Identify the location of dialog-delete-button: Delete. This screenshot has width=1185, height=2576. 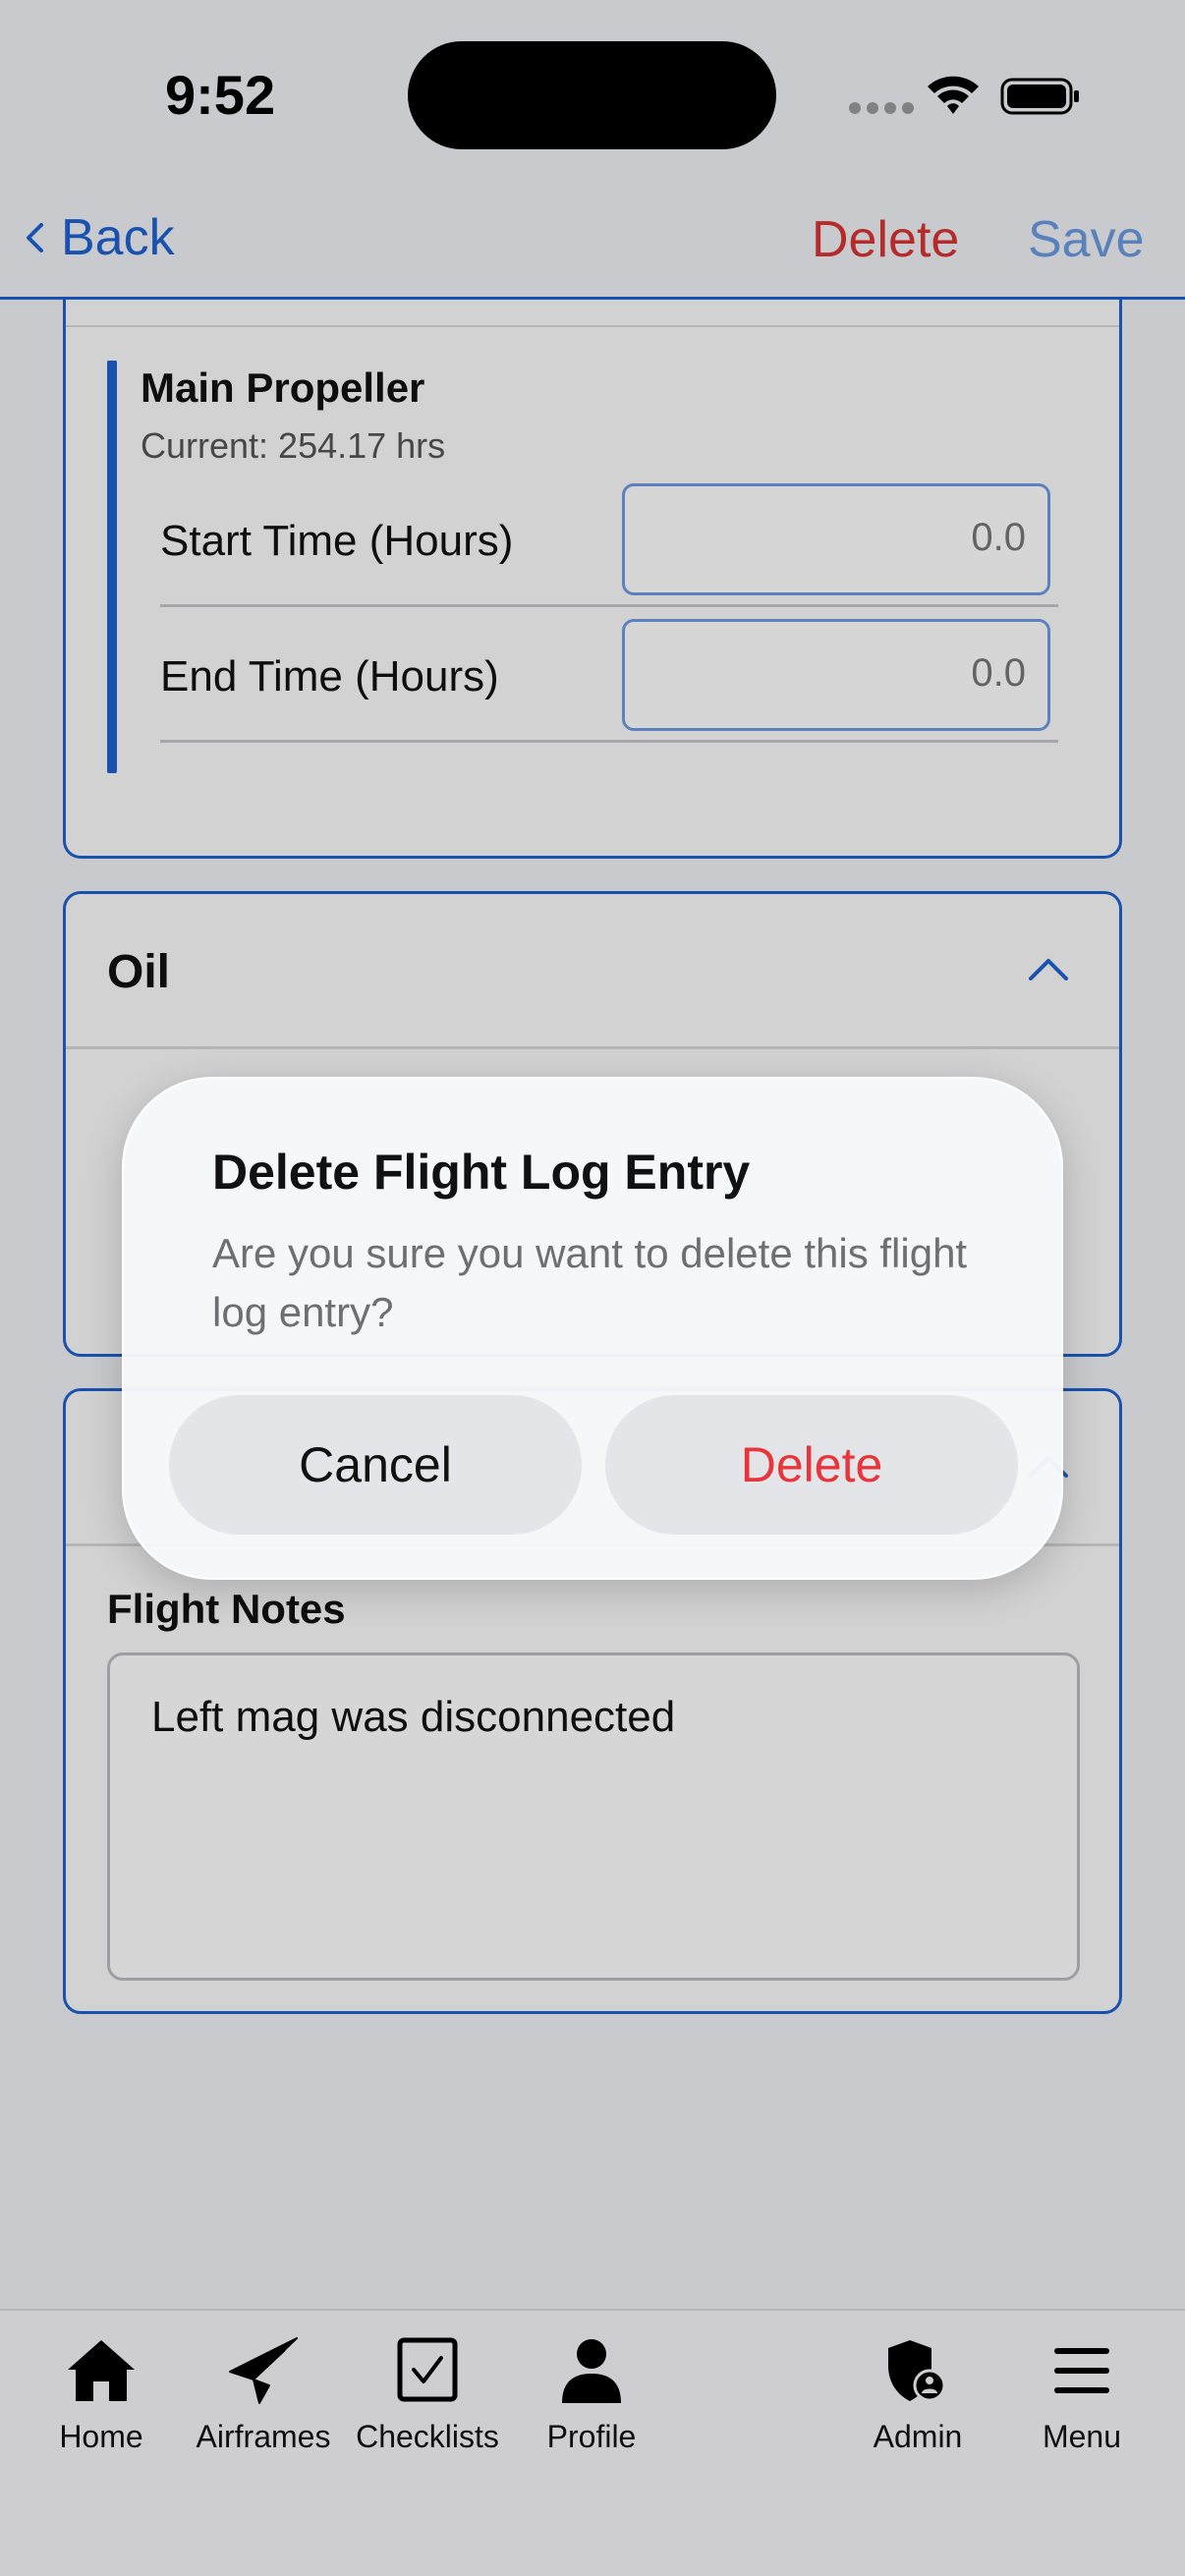
(812, 1465).